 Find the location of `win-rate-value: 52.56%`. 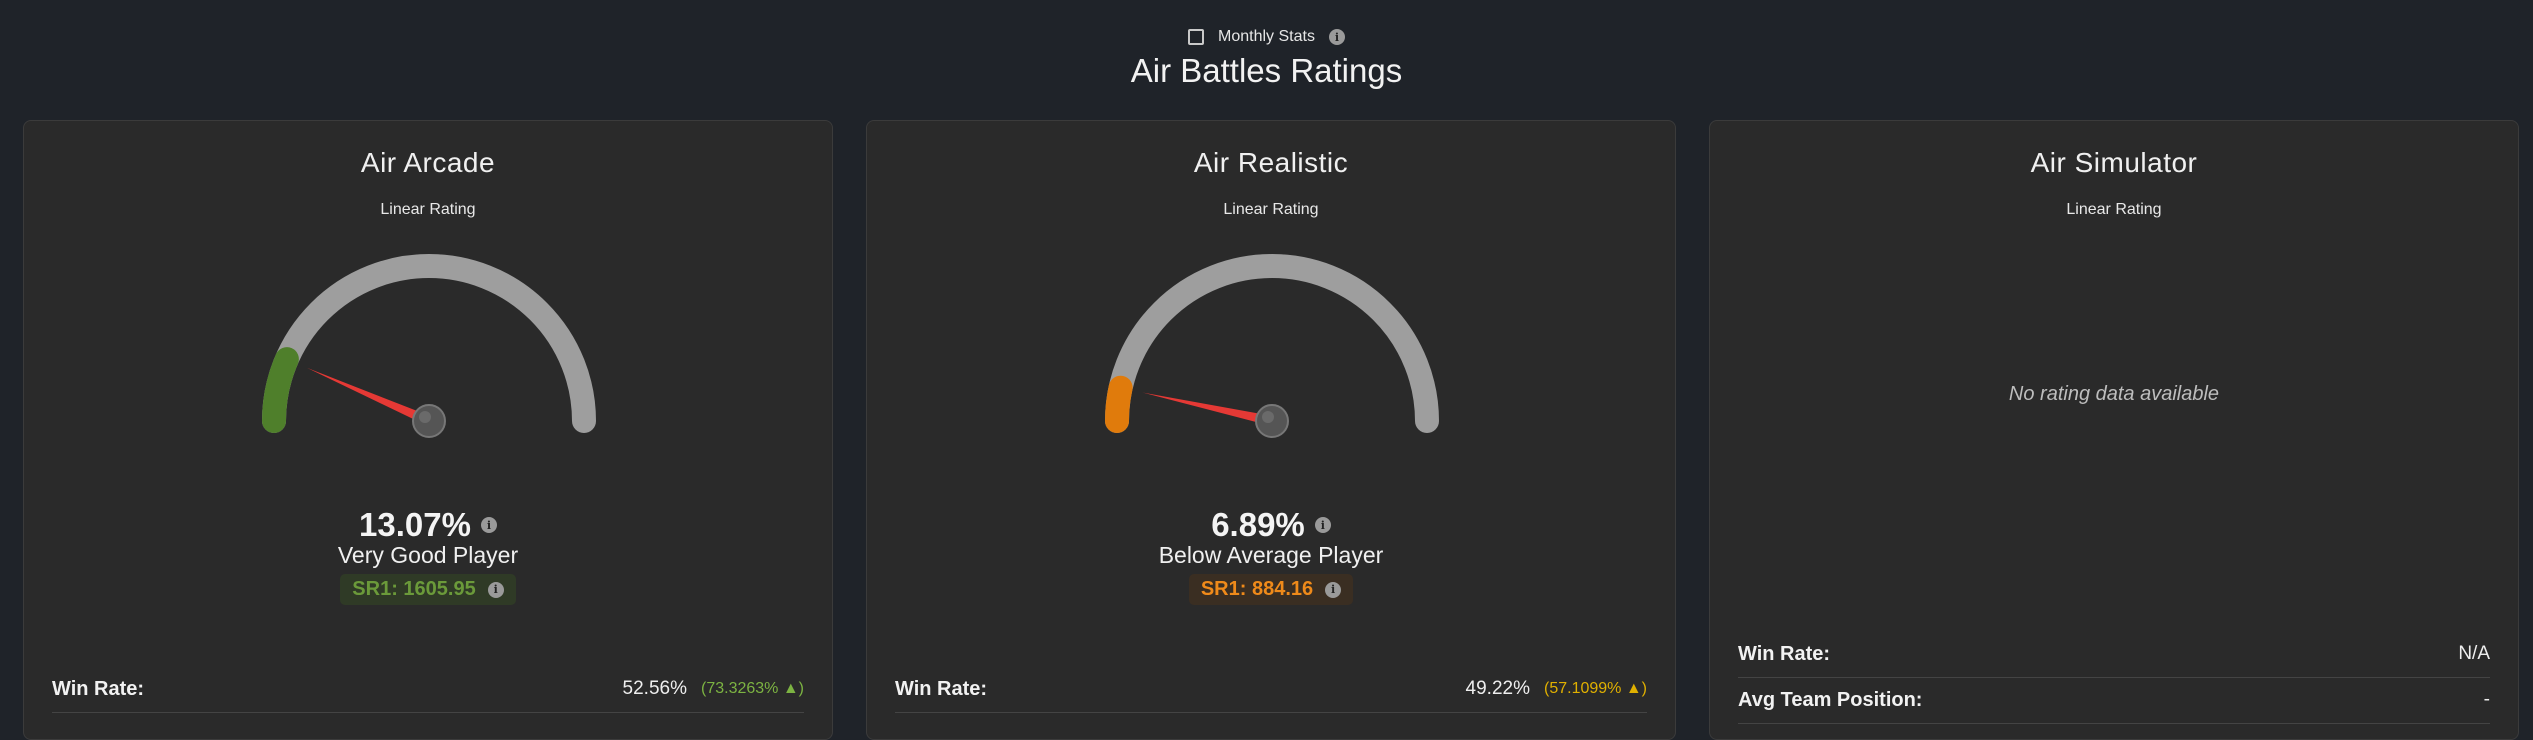

win-rate-value: 52.56% is located at coordinates (654, 688).